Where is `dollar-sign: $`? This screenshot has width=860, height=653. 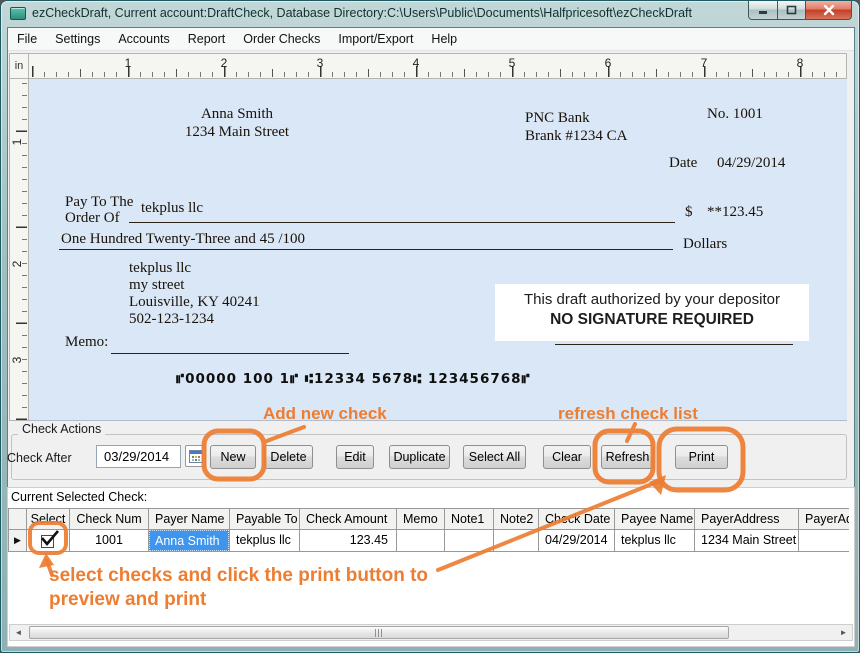
dollar-sign: $ is located at coordinates (689, 212).